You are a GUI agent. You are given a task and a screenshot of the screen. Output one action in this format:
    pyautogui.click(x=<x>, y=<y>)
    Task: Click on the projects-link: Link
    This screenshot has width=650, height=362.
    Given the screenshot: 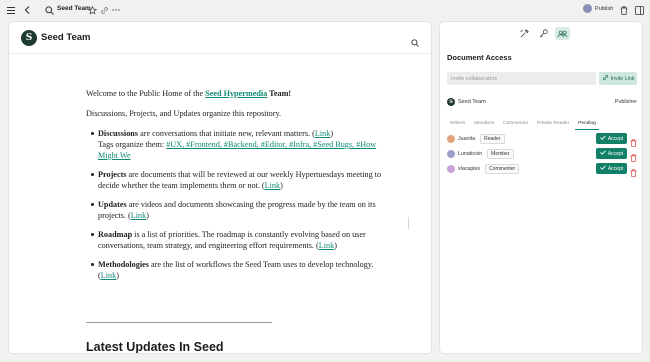 What is the action you would take?
    pyautogui.click(x=272, y=185)
    